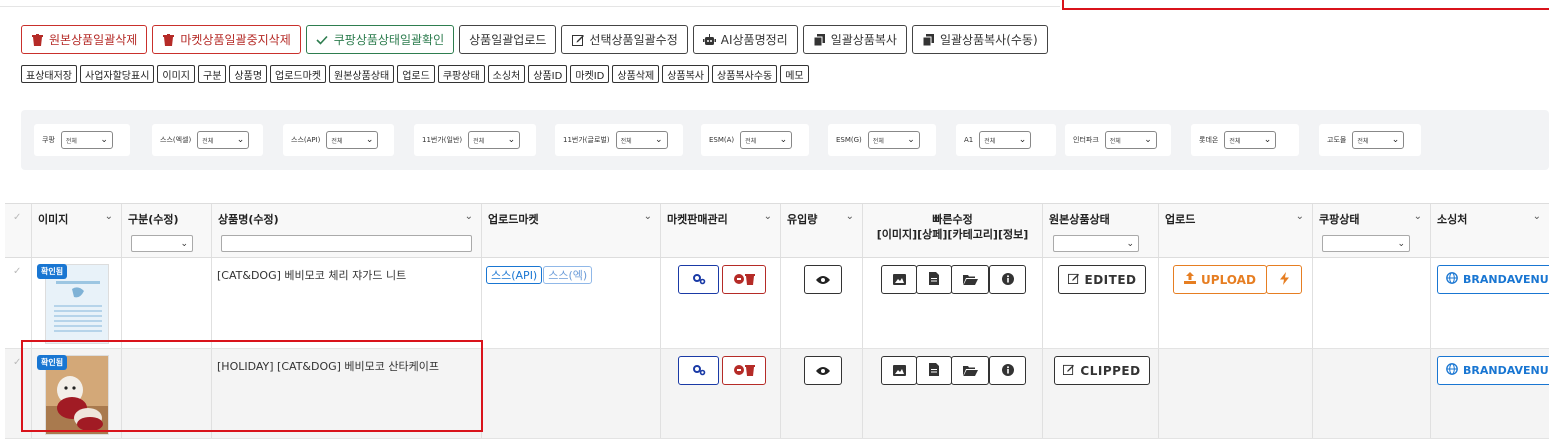 This screenshot has width=1549, height=439. Describe the element at coordinates (548, 74) in the screenshot. I see `column-toggle: 상품ID` at that location.